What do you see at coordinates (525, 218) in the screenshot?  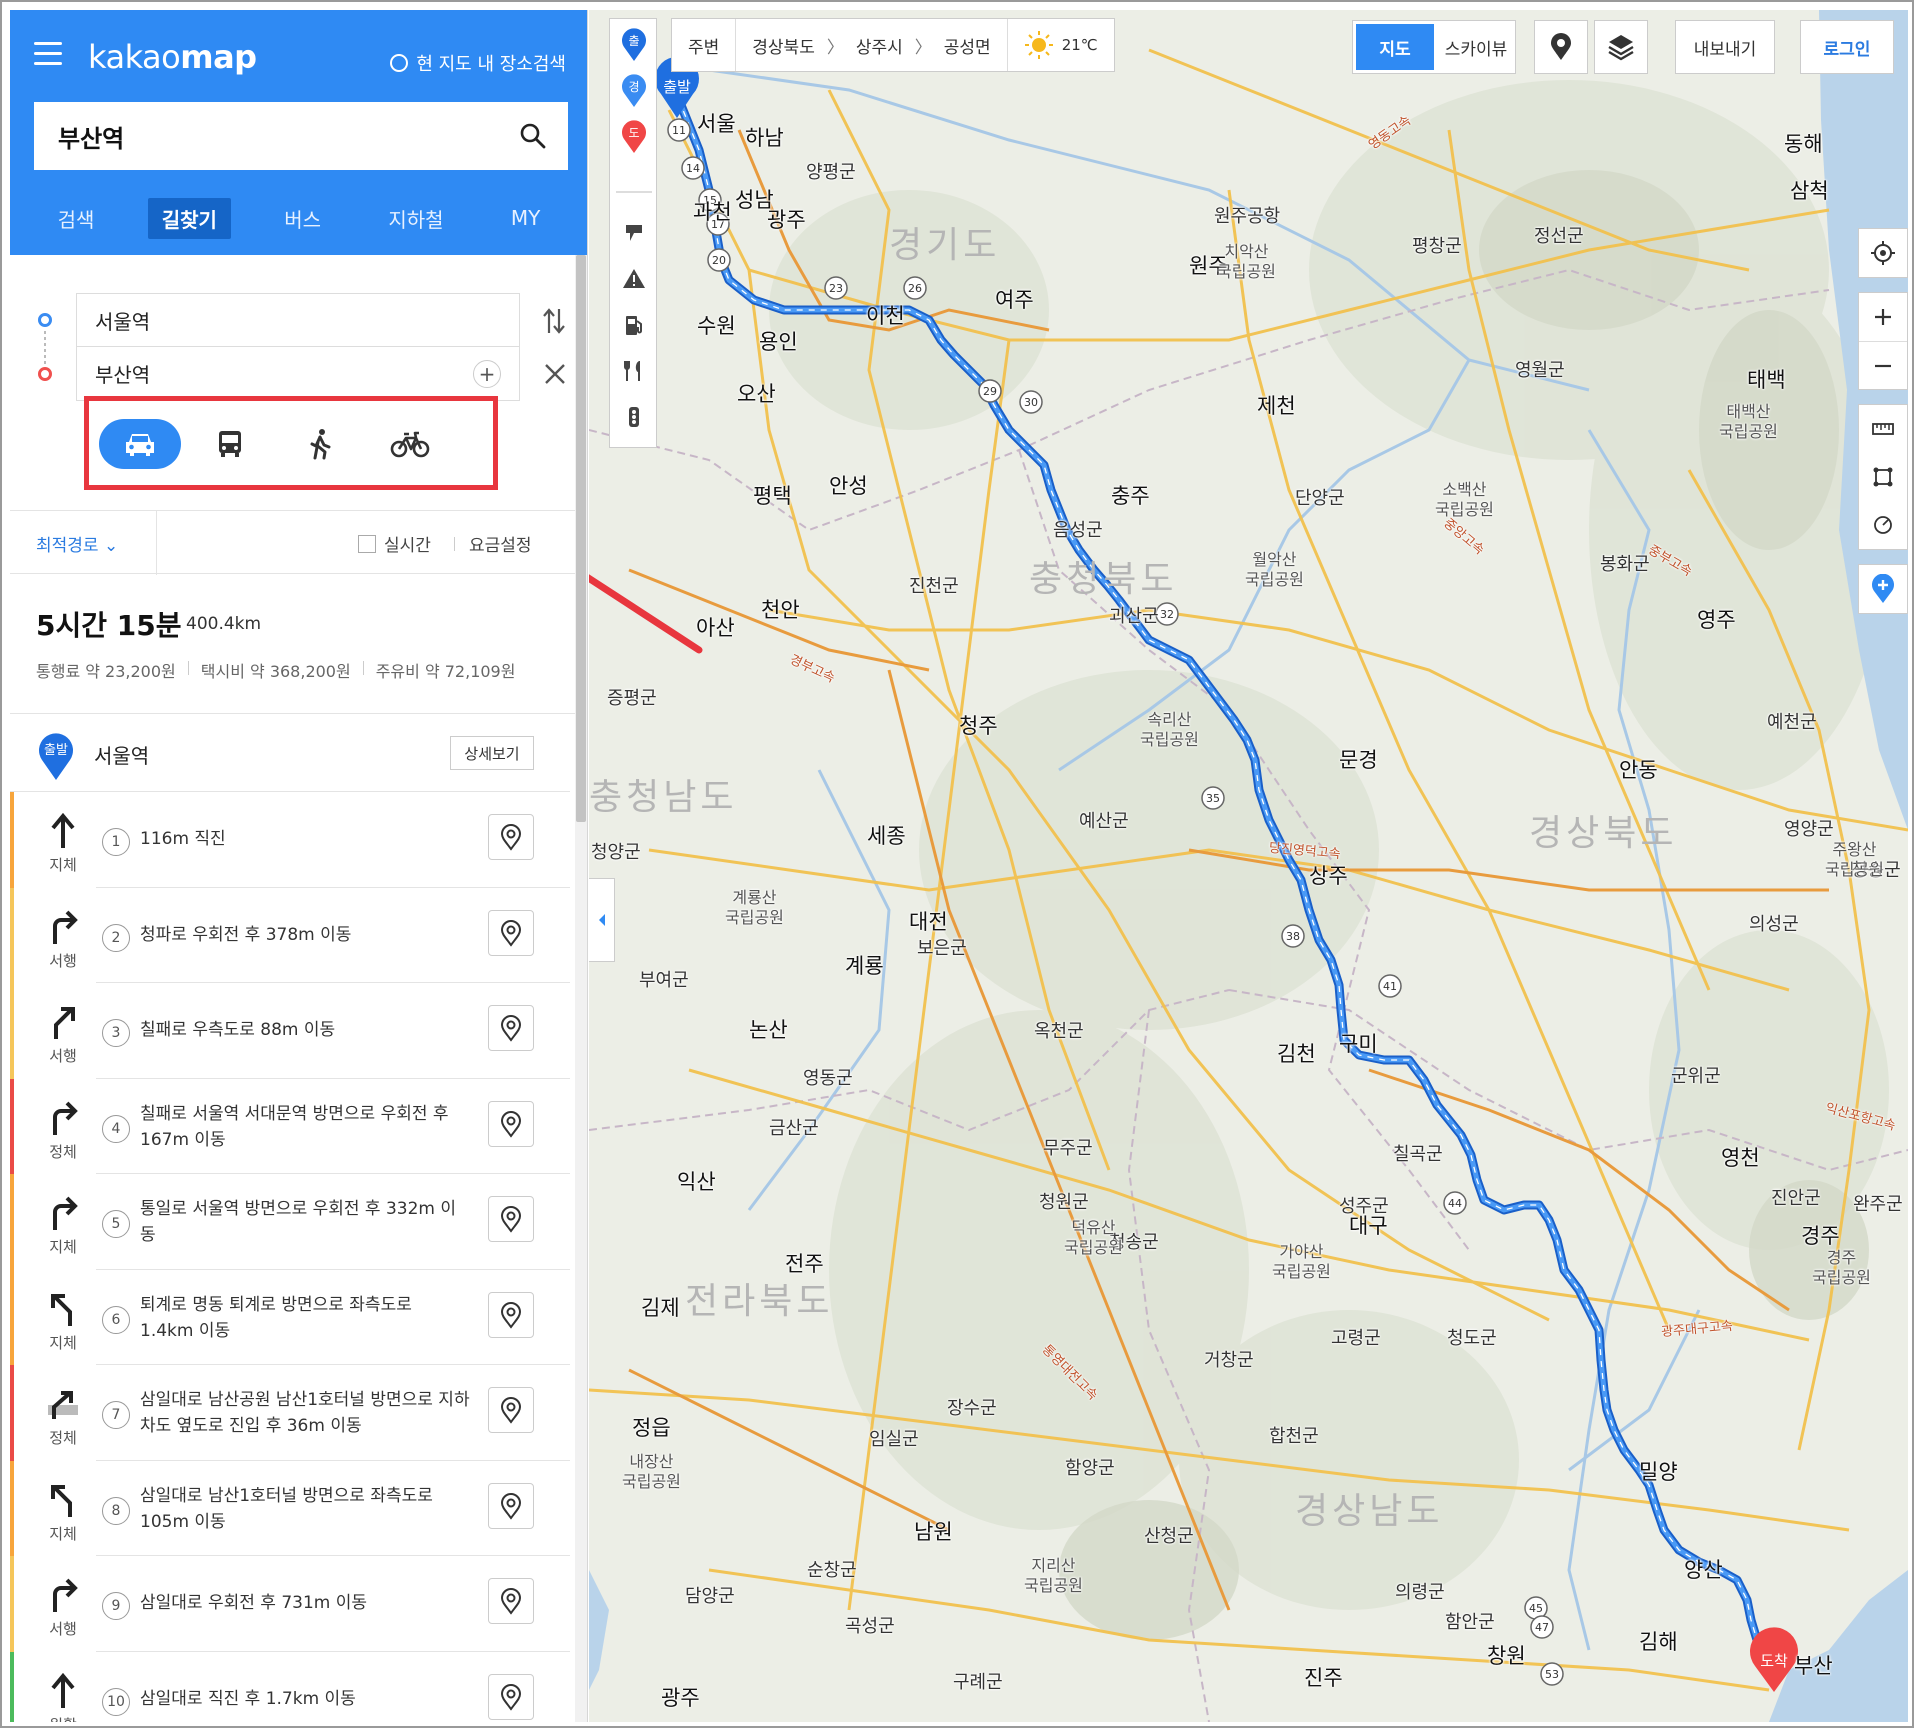 I see `tab-my: MY` at bounding box center [525, 218].